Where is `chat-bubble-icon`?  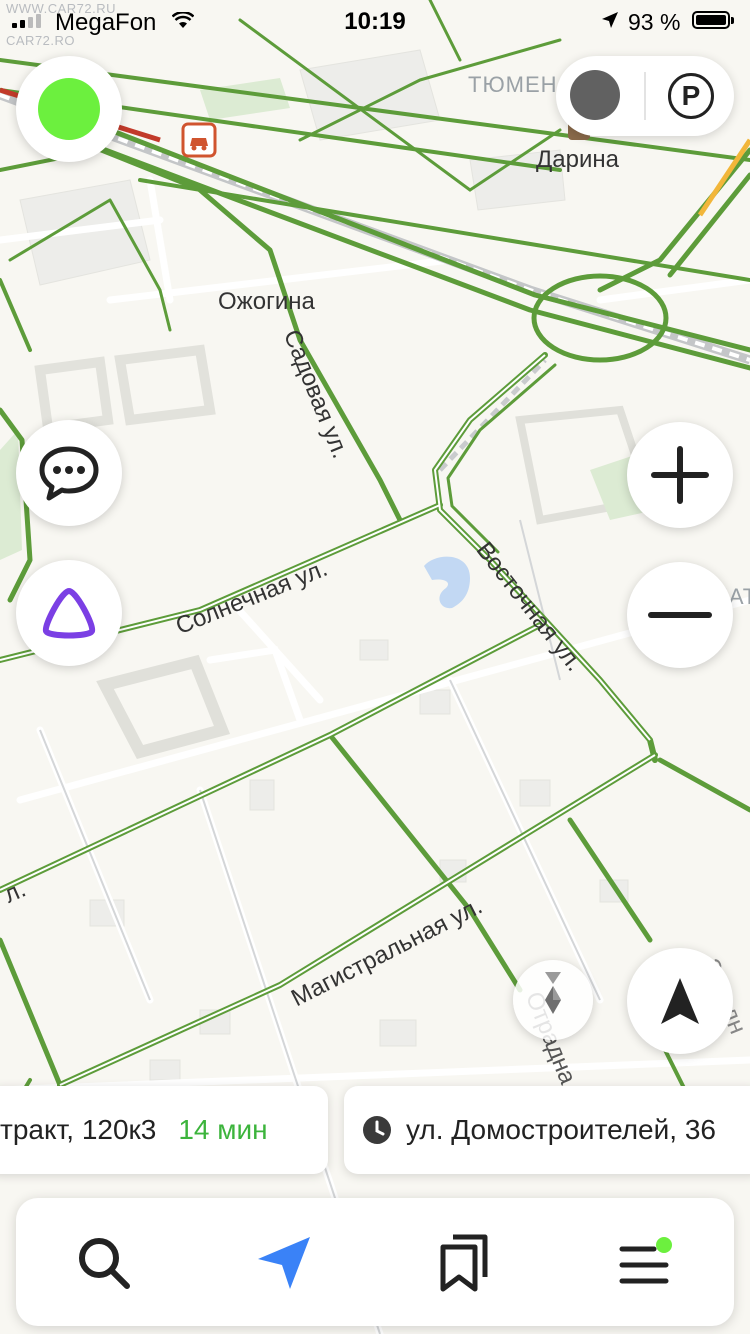 chat-bubble-icon is located at coordinates (69, 473).